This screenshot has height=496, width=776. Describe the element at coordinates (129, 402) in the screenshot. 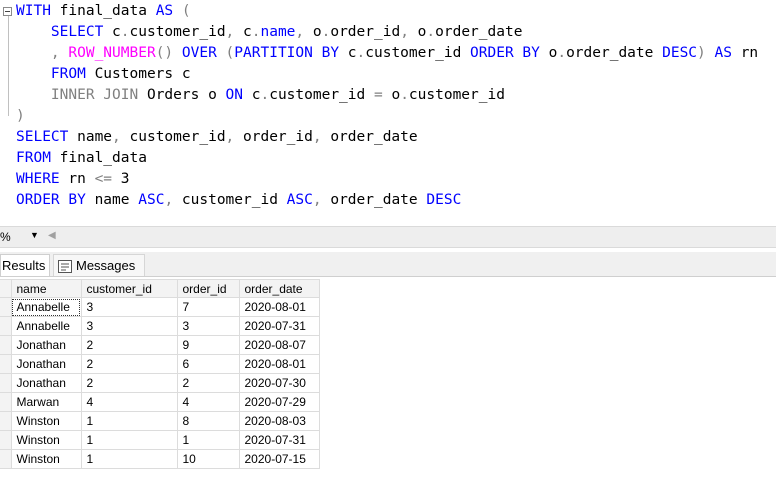

I see `cell-customer-id: 4` at that location.